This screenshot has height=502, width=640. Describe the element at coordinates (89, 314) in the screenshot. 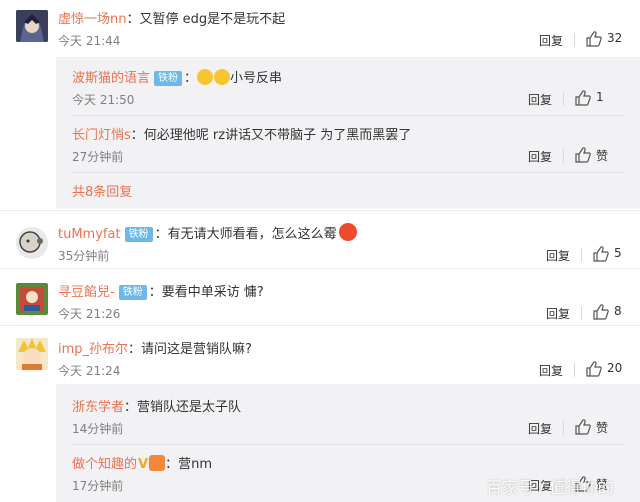

I see `comment-time: 今天 21:26` at that location.